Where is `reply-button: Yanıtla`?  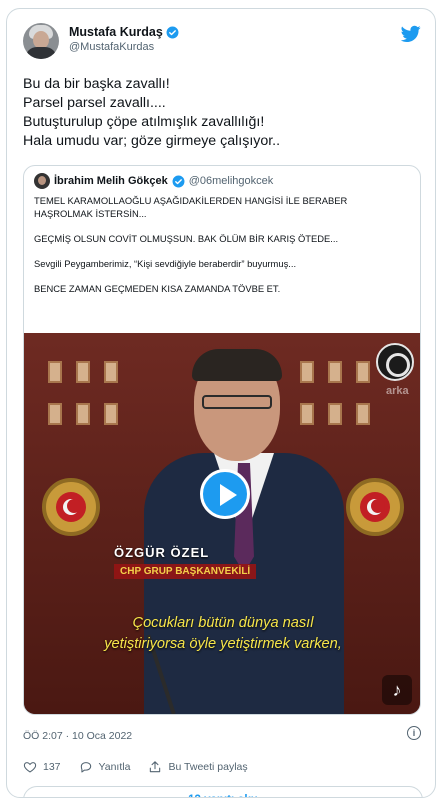 reply-button: Yanıtla is located at coordinates (105, 767).